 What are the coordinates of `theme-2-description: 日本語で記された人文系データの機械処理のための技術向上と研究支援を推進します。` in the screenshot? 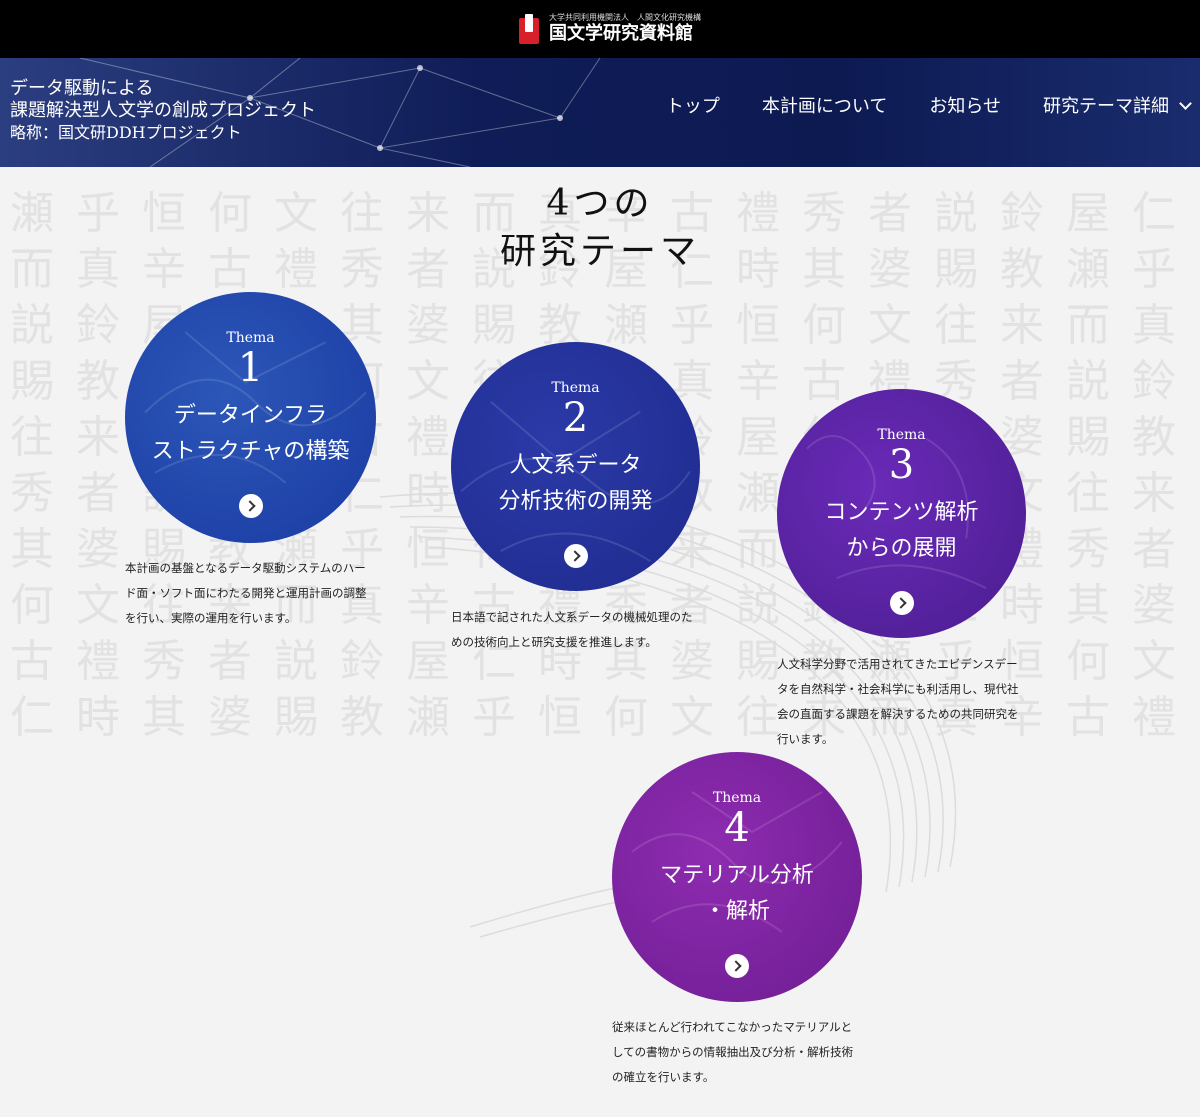 It's located at (572, 629).